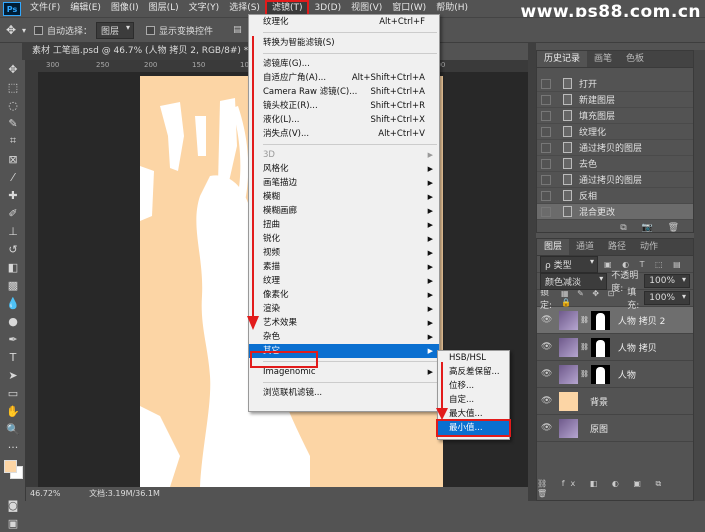 This screenshot has height=532, width=705. Describe the element at coordinates (591, 298) in the screenshot. I see `lock-icons: ▦ ✎ ✥ ⊡ 🔒` at that location.